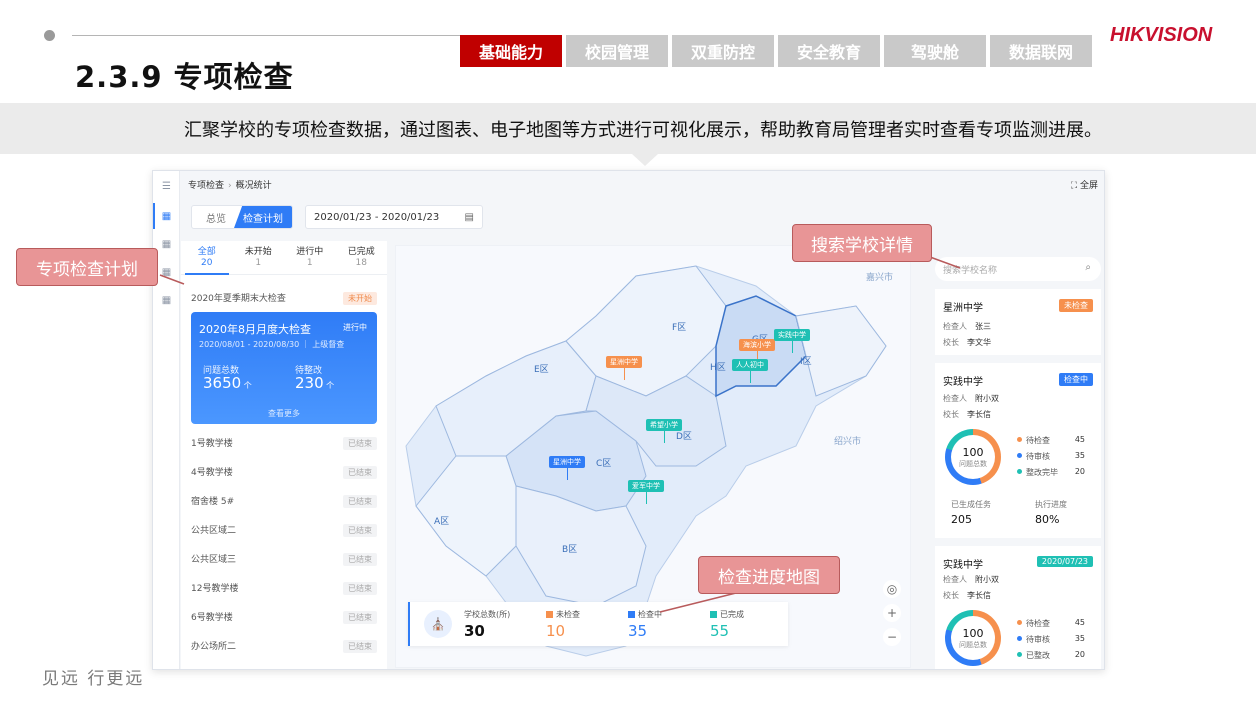 Image resolution: width=1256 pixels, height=705 pixels. What do you see at coordinates (284, 531) in the screenshot?
I see `plan-item: 公共区域二 已结束` at bounding box center [284, 531].